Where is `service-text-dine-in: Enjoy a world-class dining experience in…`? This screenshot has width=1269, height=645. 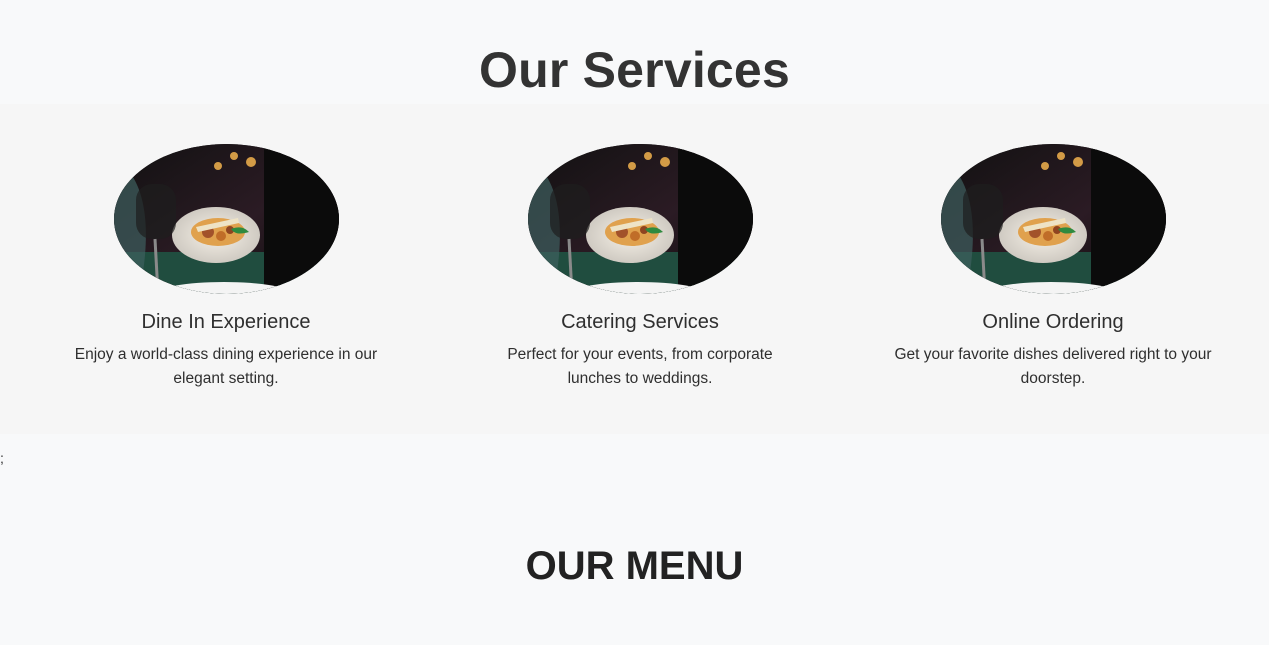
service-text-dine-in: Enjoy a world-class dining experience in… is located at coordinates (226, 366).